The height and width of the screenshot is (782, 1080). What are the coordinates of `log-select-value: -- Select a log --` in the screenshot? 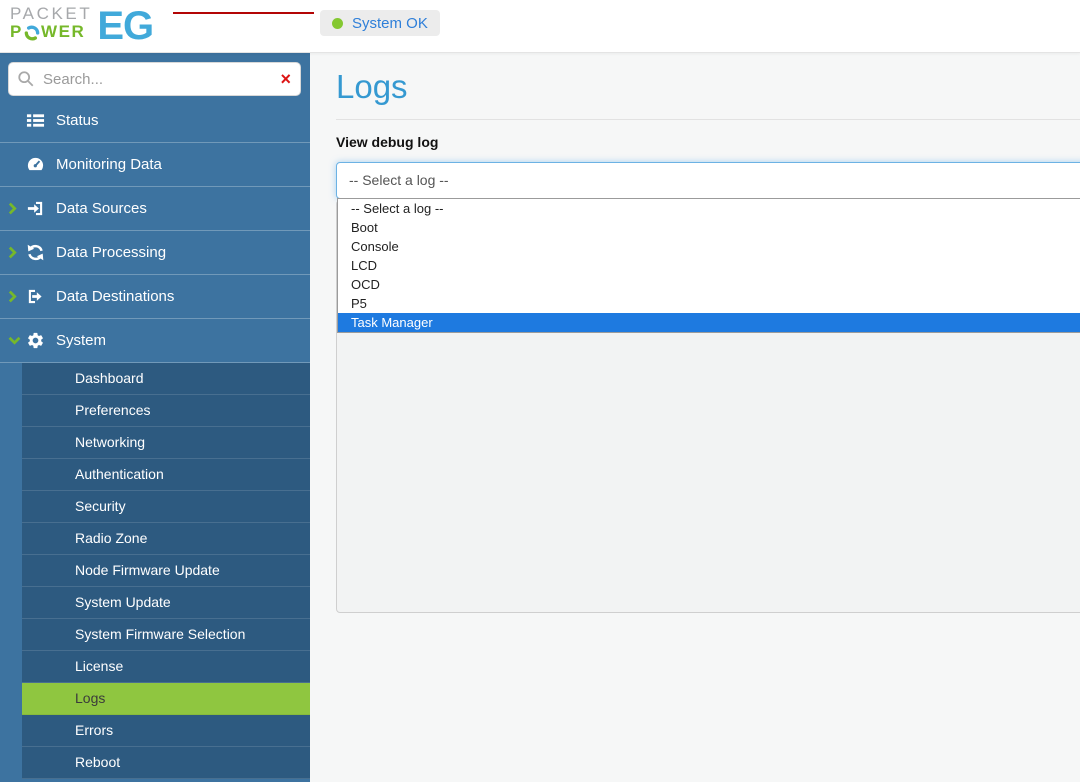 It's located at (399, 180).